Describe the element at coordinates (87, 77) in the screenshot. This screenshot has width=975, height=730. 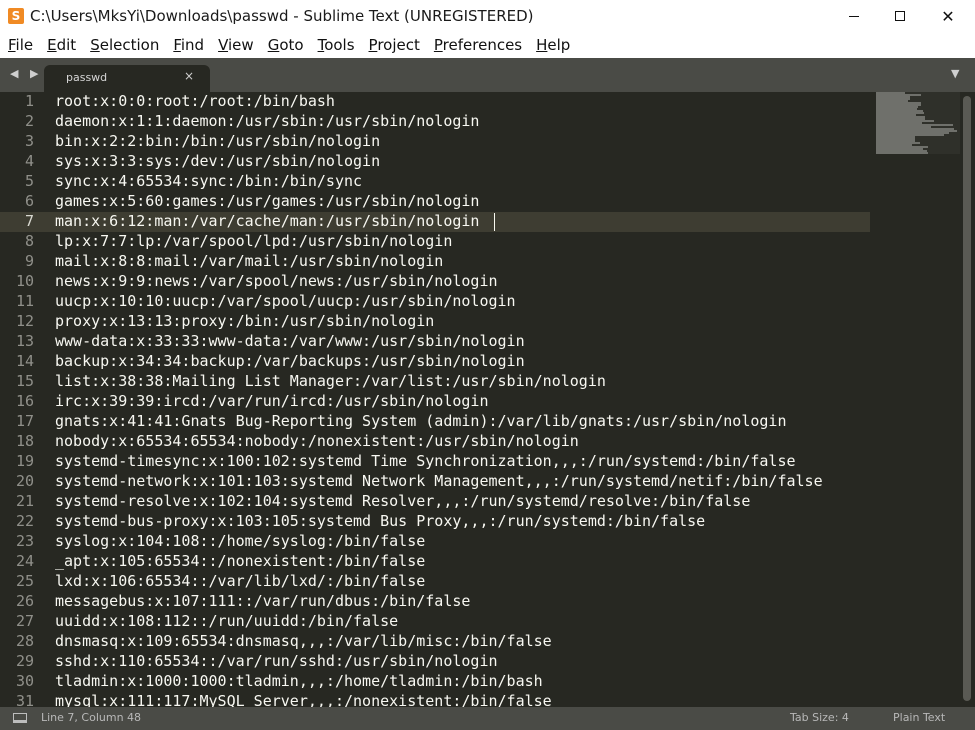
I see `tab-label: passwd` at that location.